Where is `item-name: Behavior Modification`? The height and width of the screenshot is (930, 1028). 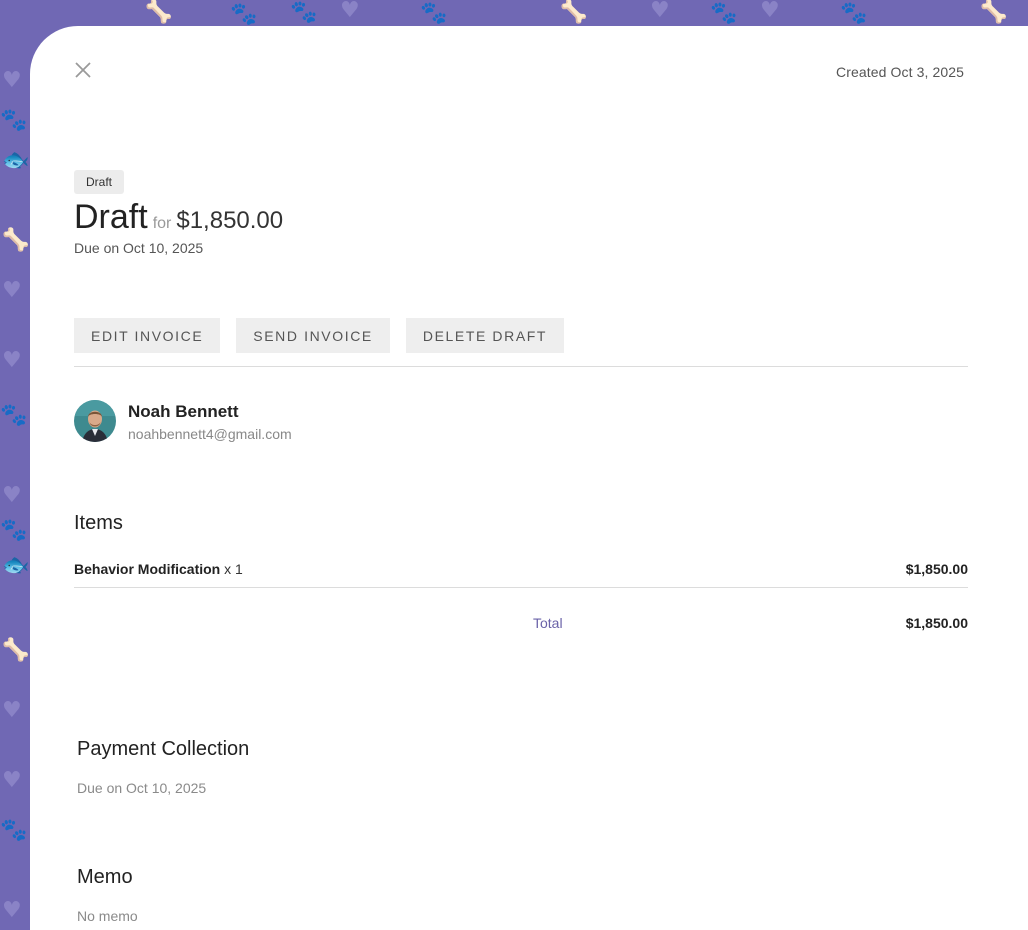
item-name: Behavior Modification is located at coordinates (147, 569).